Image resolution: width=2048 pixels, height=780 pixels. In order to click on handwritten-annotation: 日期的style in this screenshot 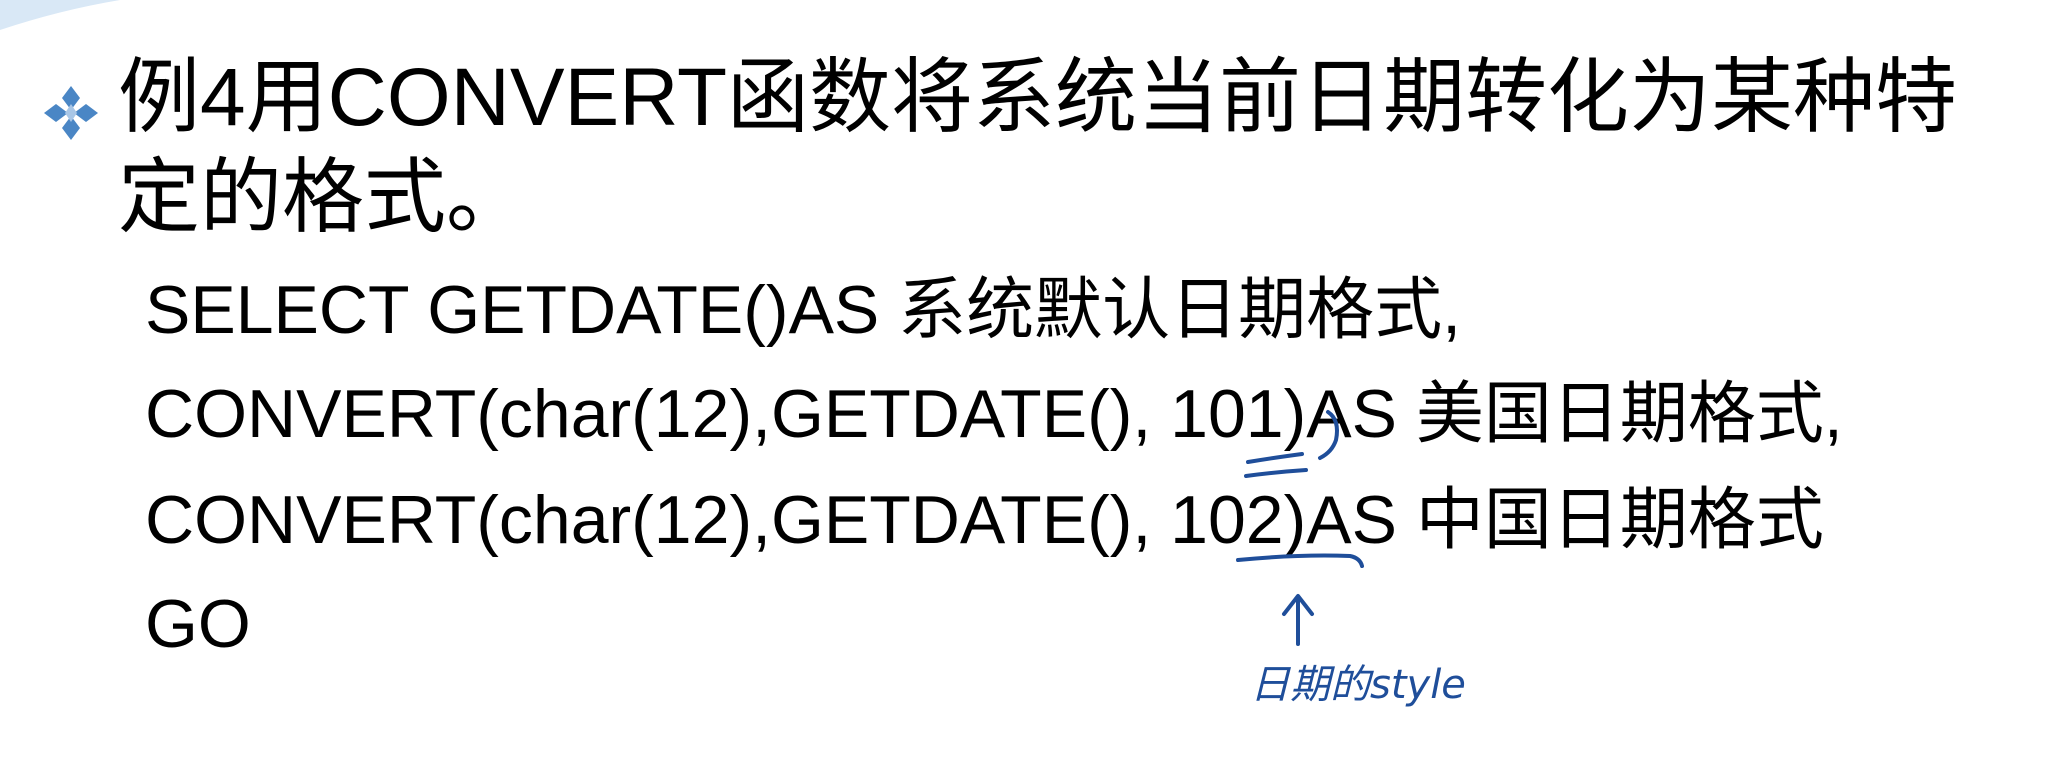, I will do `click(1351, 559)`.